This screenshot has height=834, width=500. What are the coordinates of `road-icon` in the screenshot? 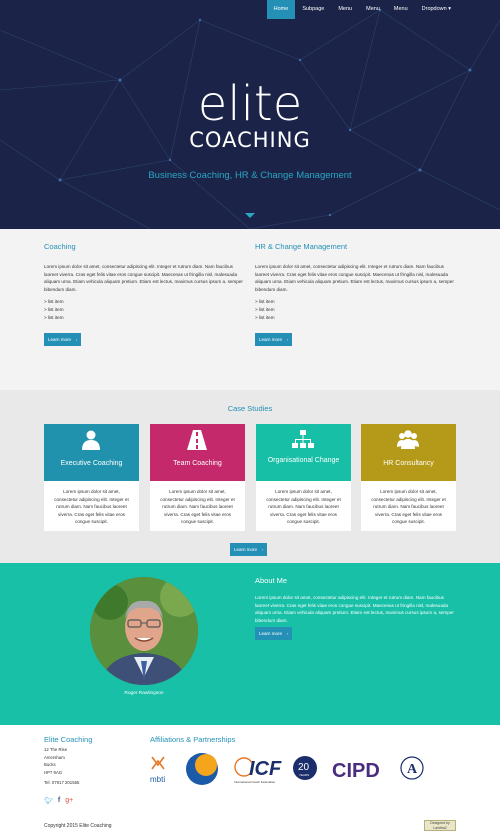 It's located at (197, 440).